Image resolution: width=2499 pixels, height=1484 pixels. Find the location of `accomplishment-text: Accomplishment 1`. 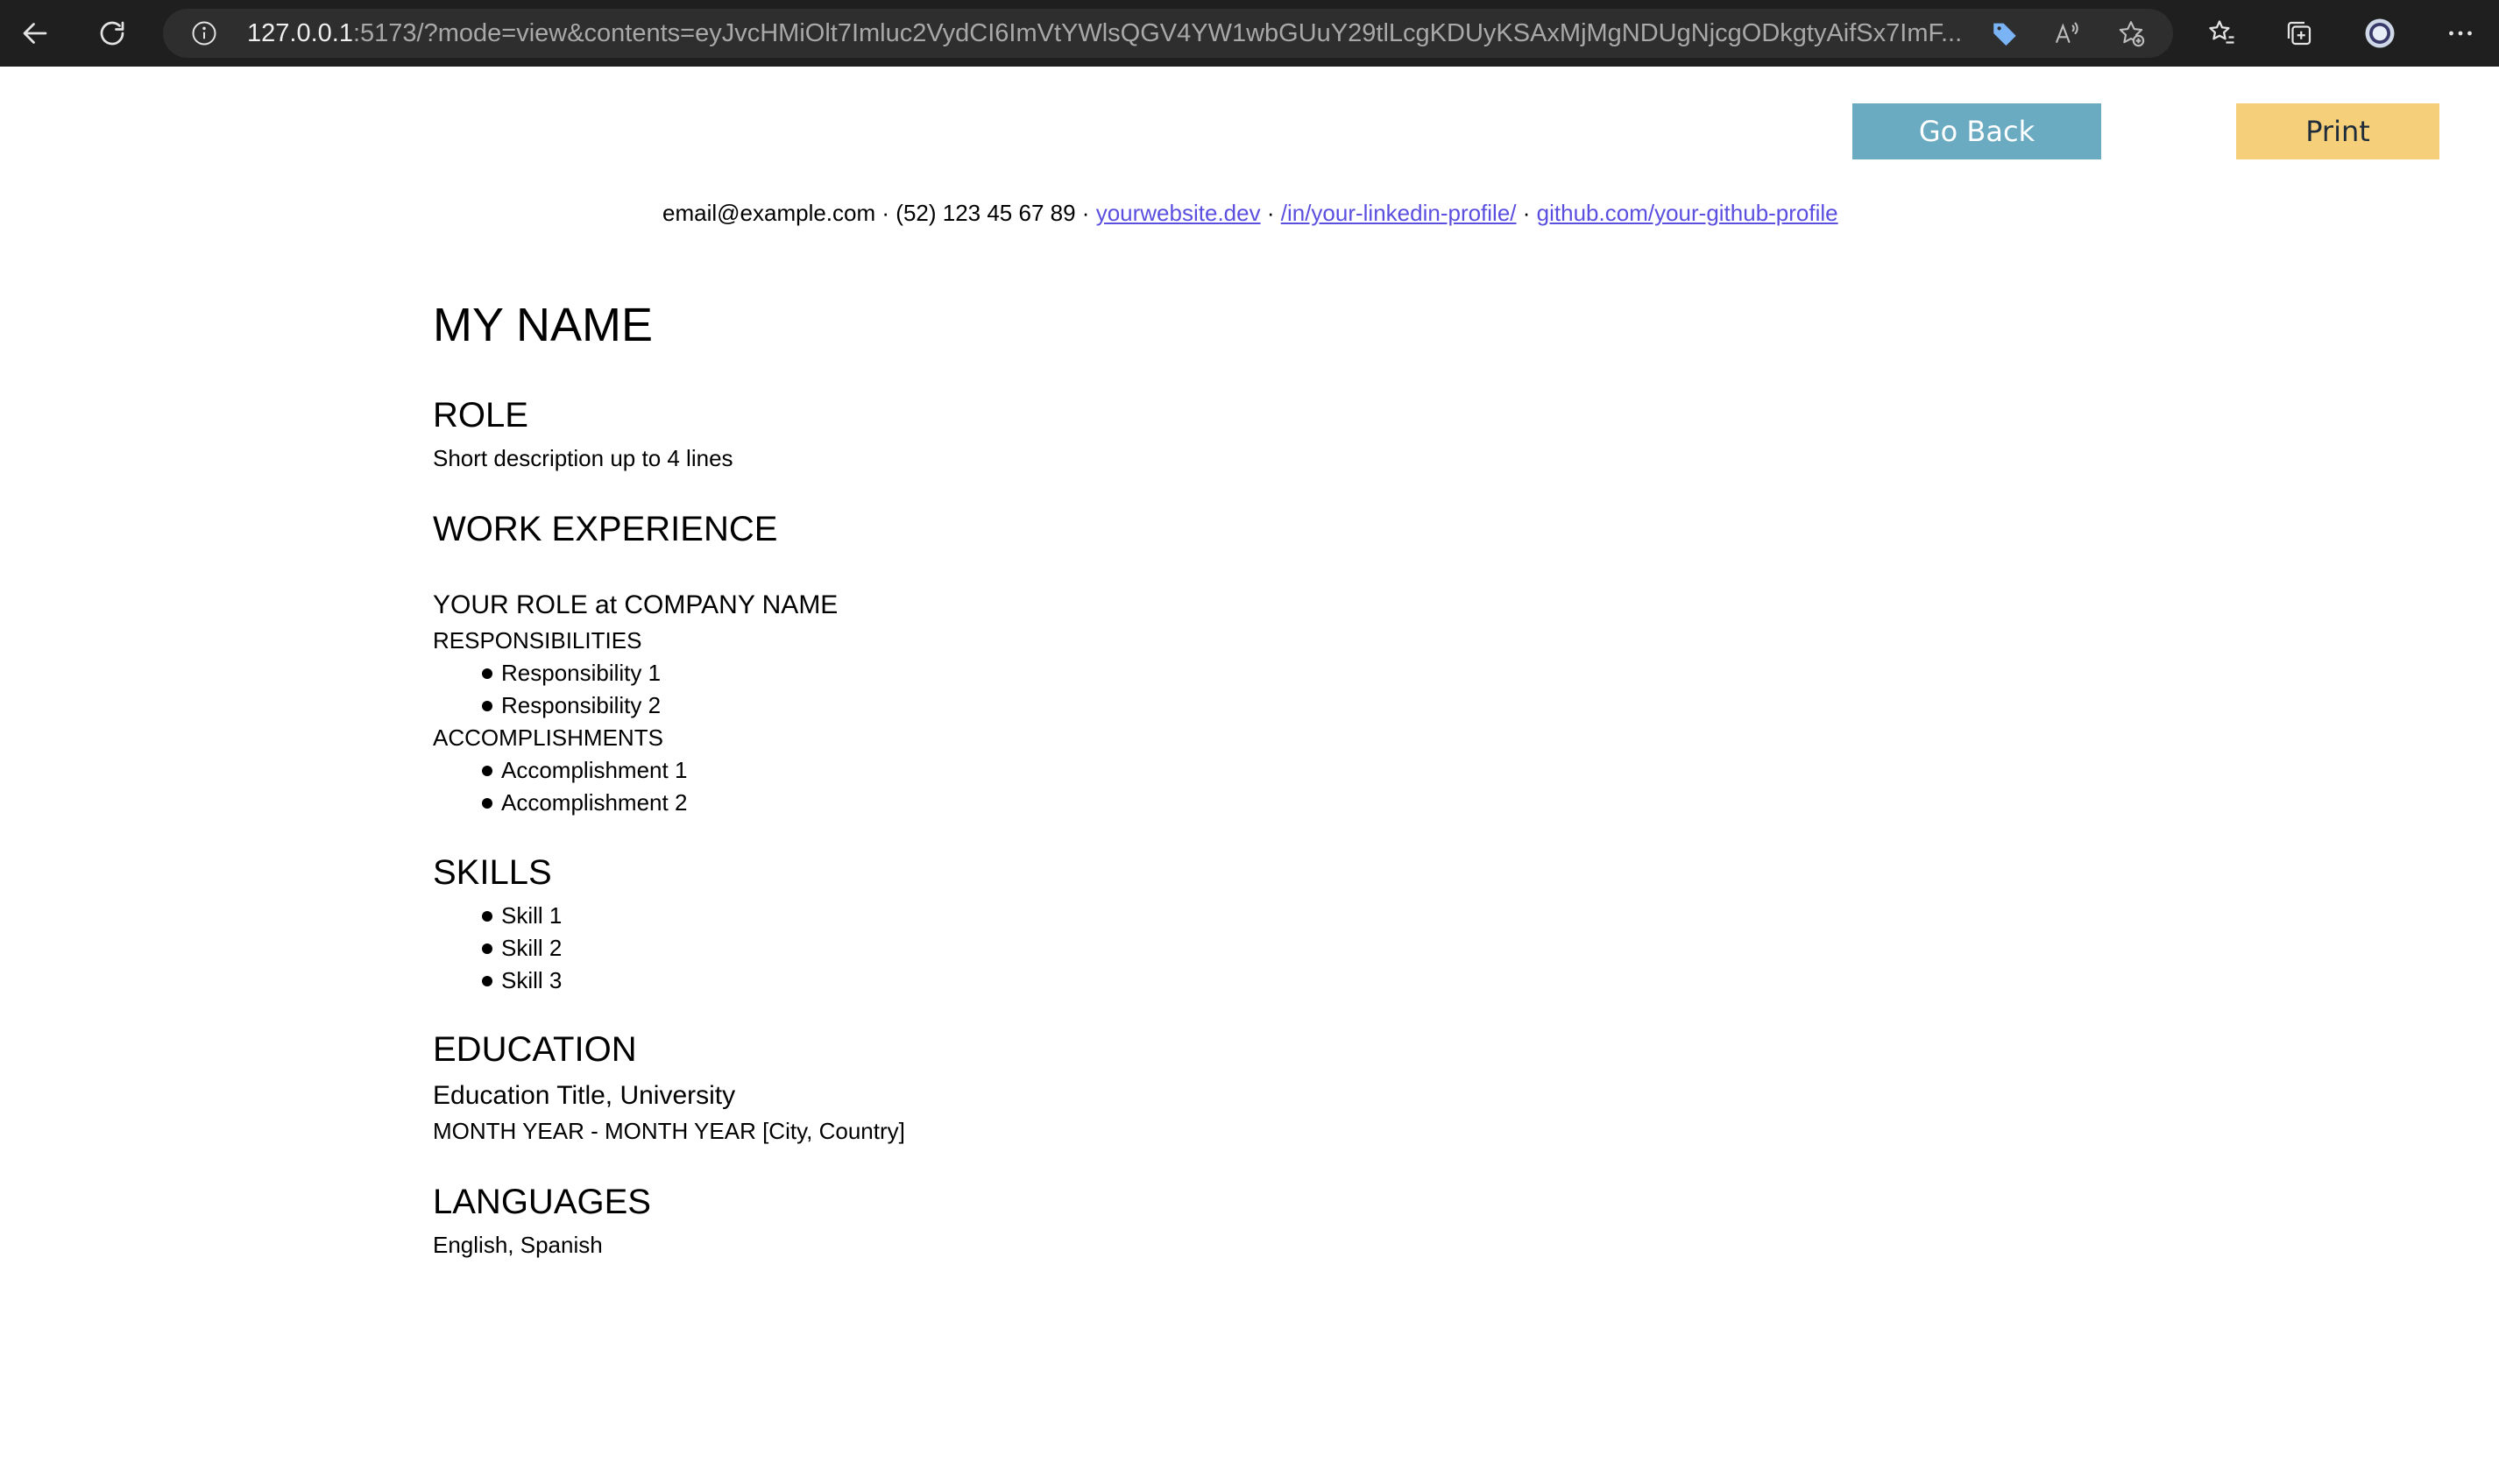

accomplishment-text: Accomplishment 1 is located at coordinates (594, 770).